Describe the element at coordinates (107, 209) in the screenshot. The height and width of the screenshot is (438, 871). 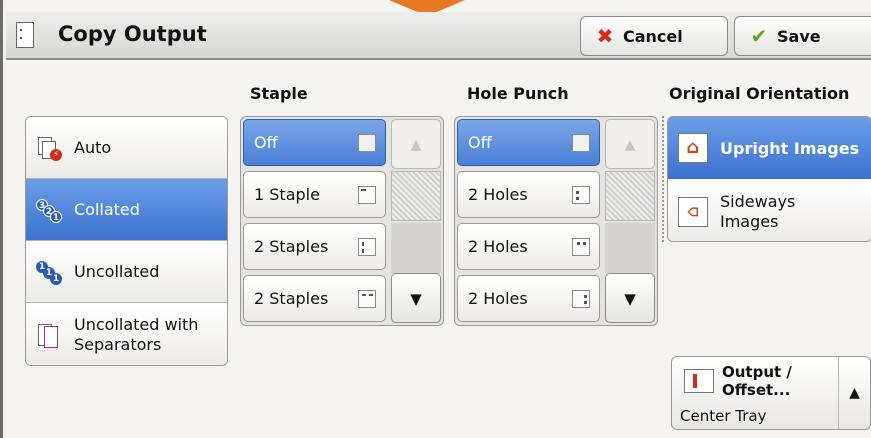
I see `sort-collated-label: Collated` at that location.